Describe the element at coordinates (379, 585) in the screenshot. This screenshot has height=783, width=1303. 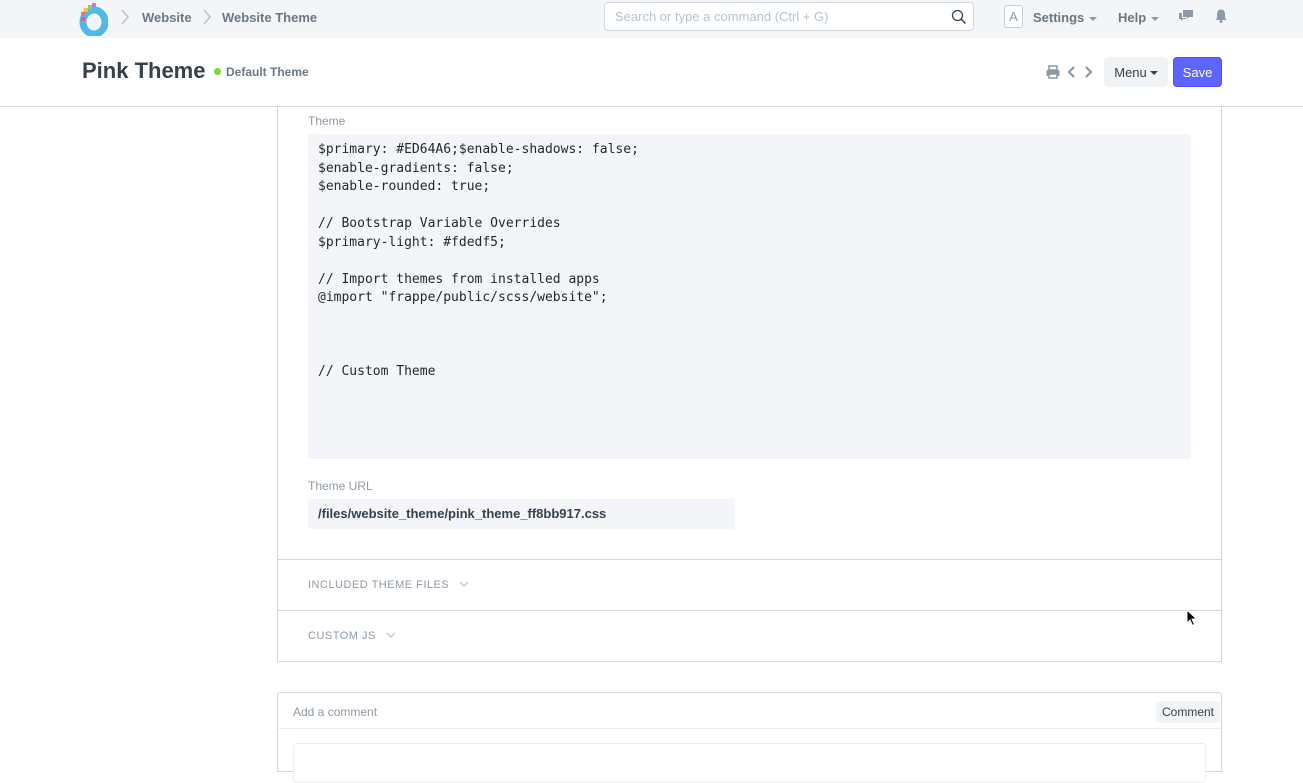
I see `section-label: INCLUDED THEME FILES` at that location.